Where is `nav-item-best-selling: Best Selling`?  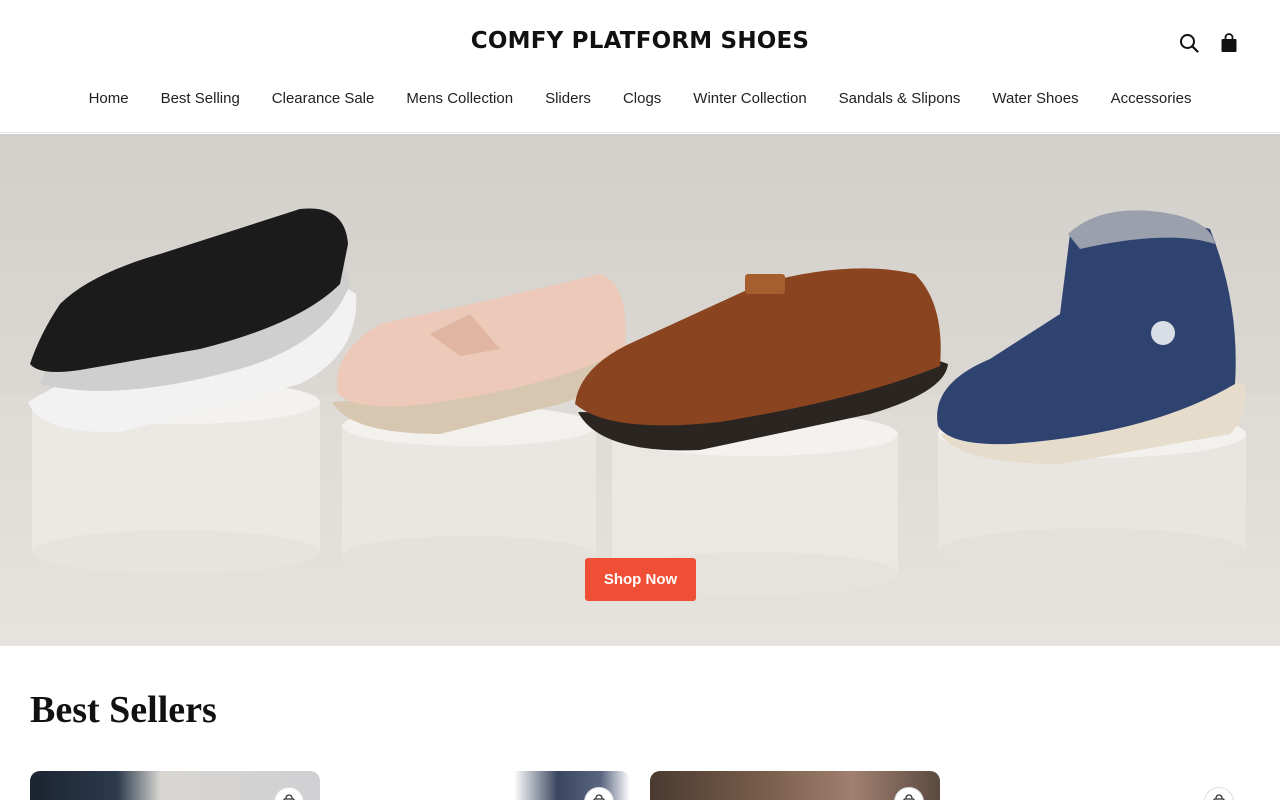
nav-item-best-selling: Best Selling is located at coordinates (200, 98).